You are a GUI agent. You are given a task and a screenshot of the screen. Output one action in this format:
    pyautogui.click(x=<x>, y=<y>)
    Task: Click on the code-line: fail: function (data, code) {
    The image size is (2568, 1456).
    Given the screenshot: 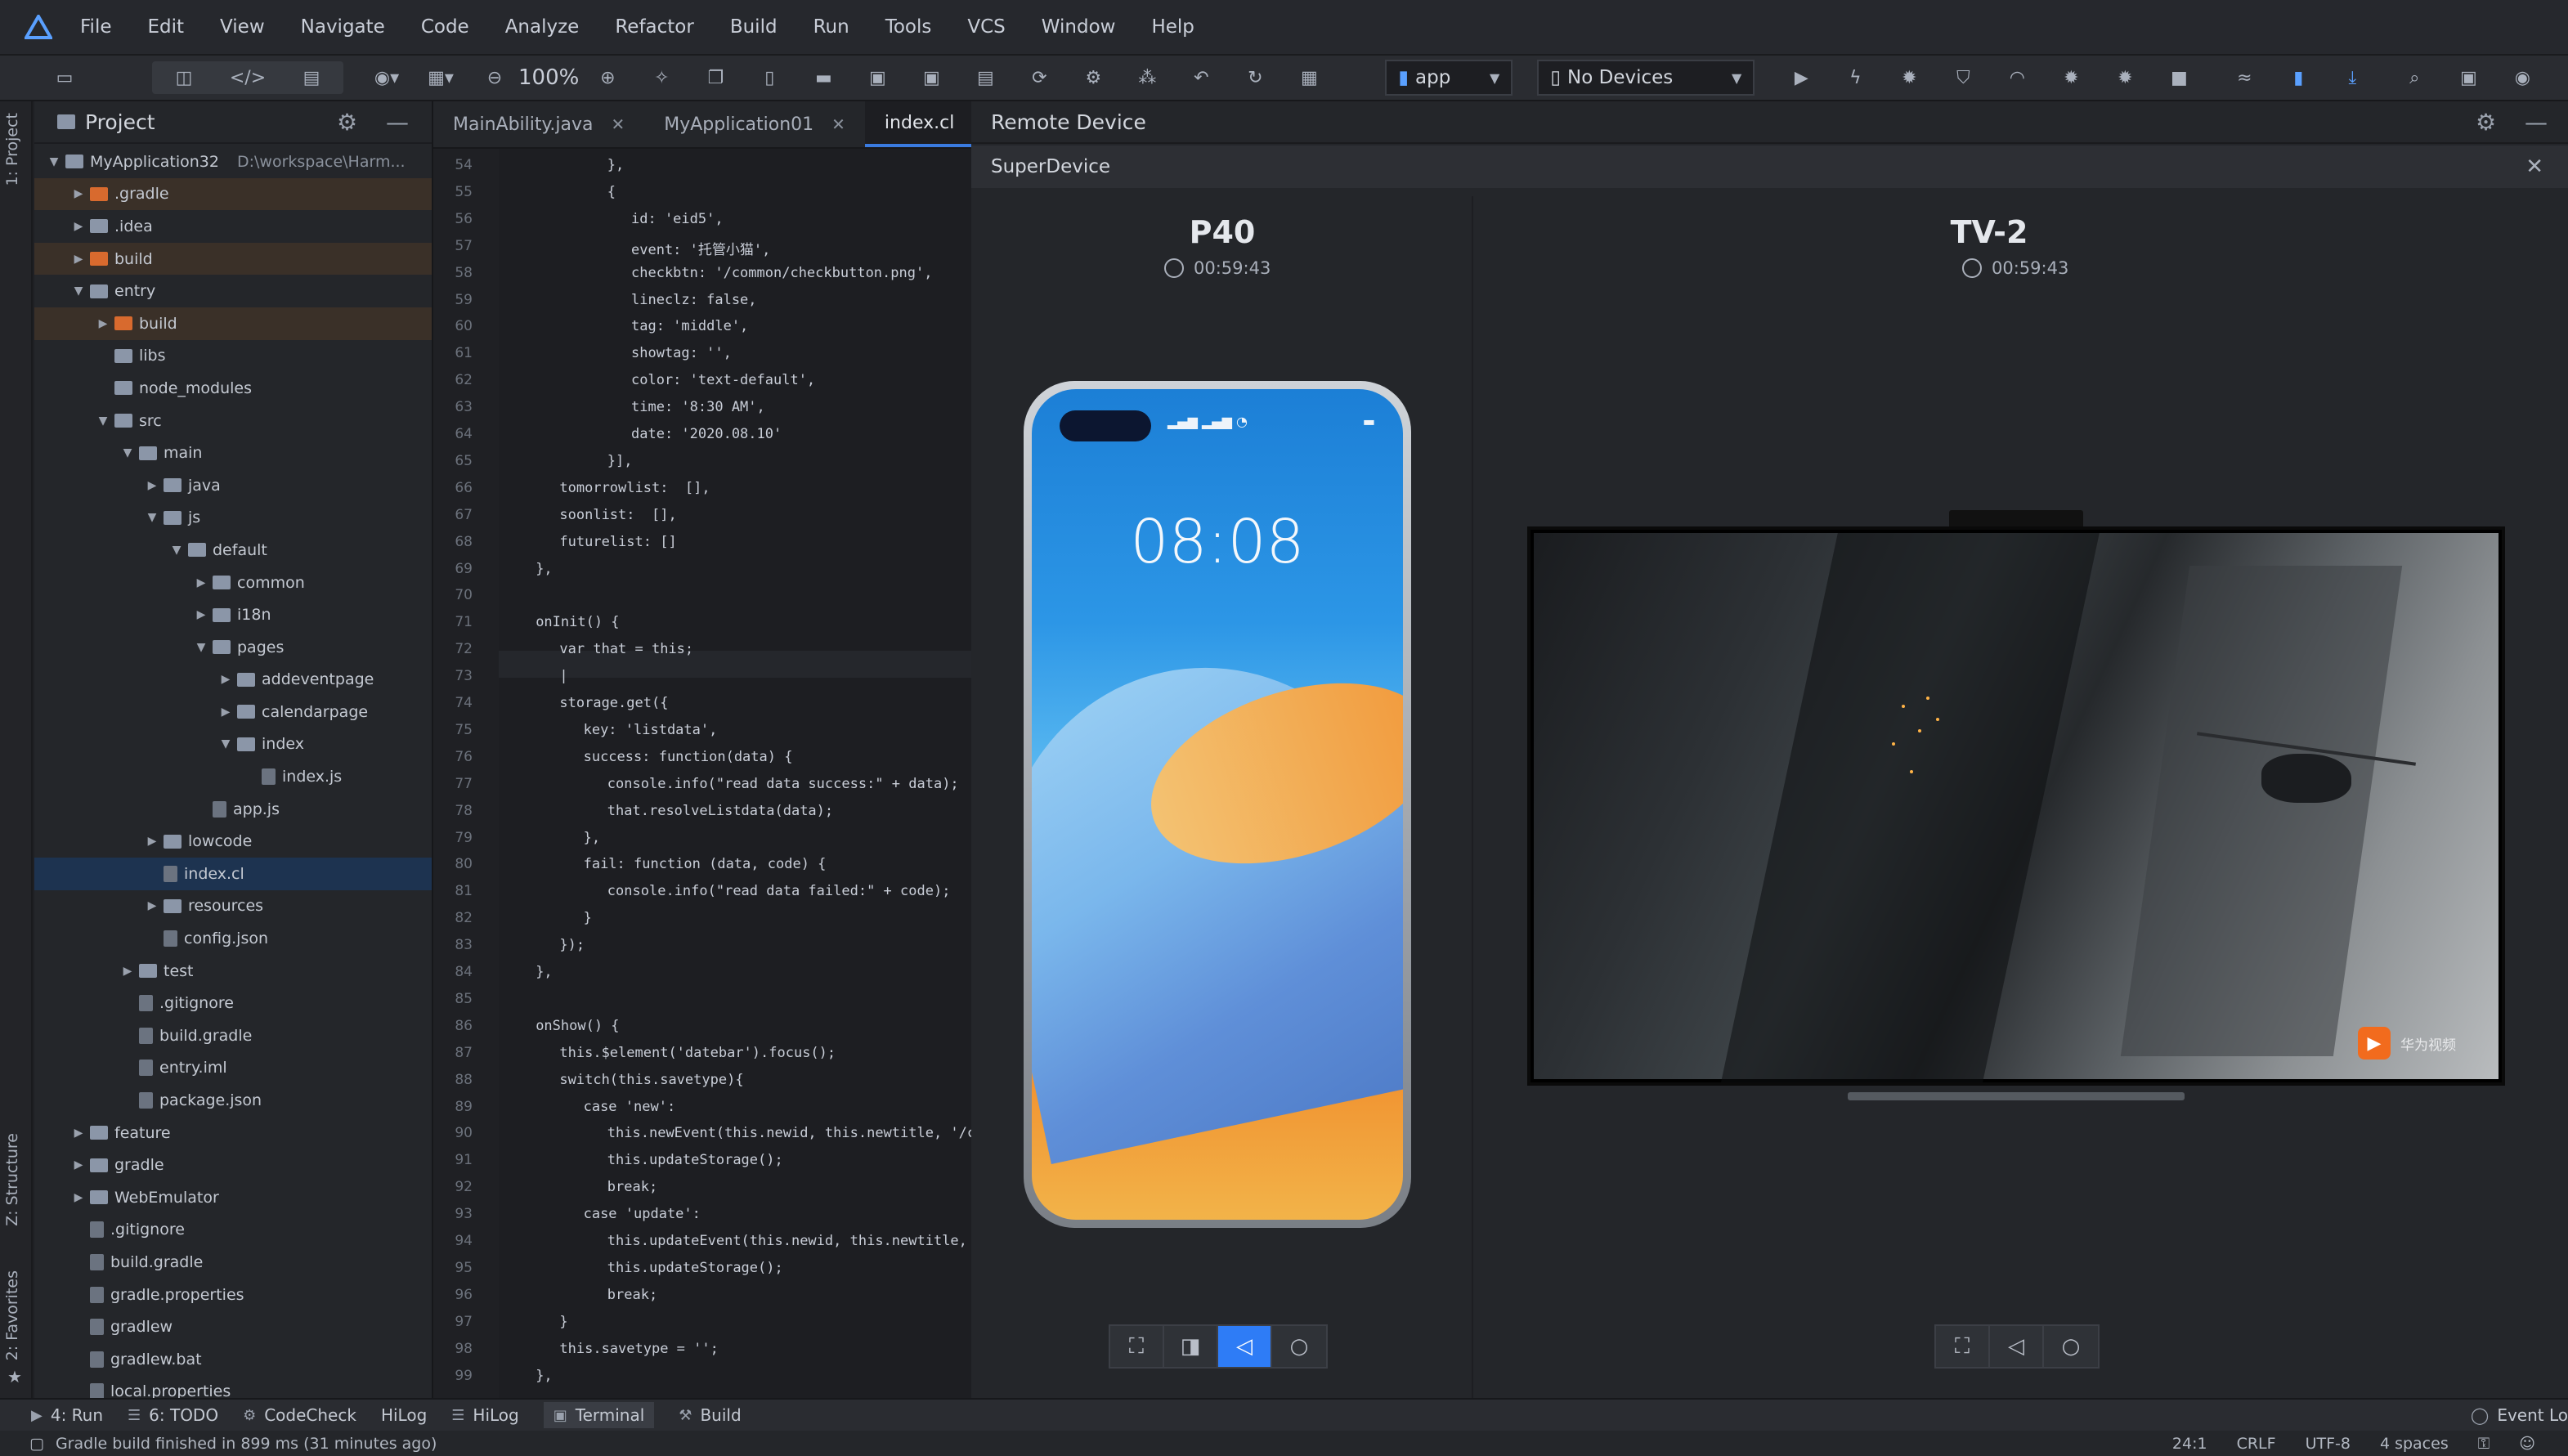 What is the action you would take?
    pyautogui.click(x=705, y=864)
    